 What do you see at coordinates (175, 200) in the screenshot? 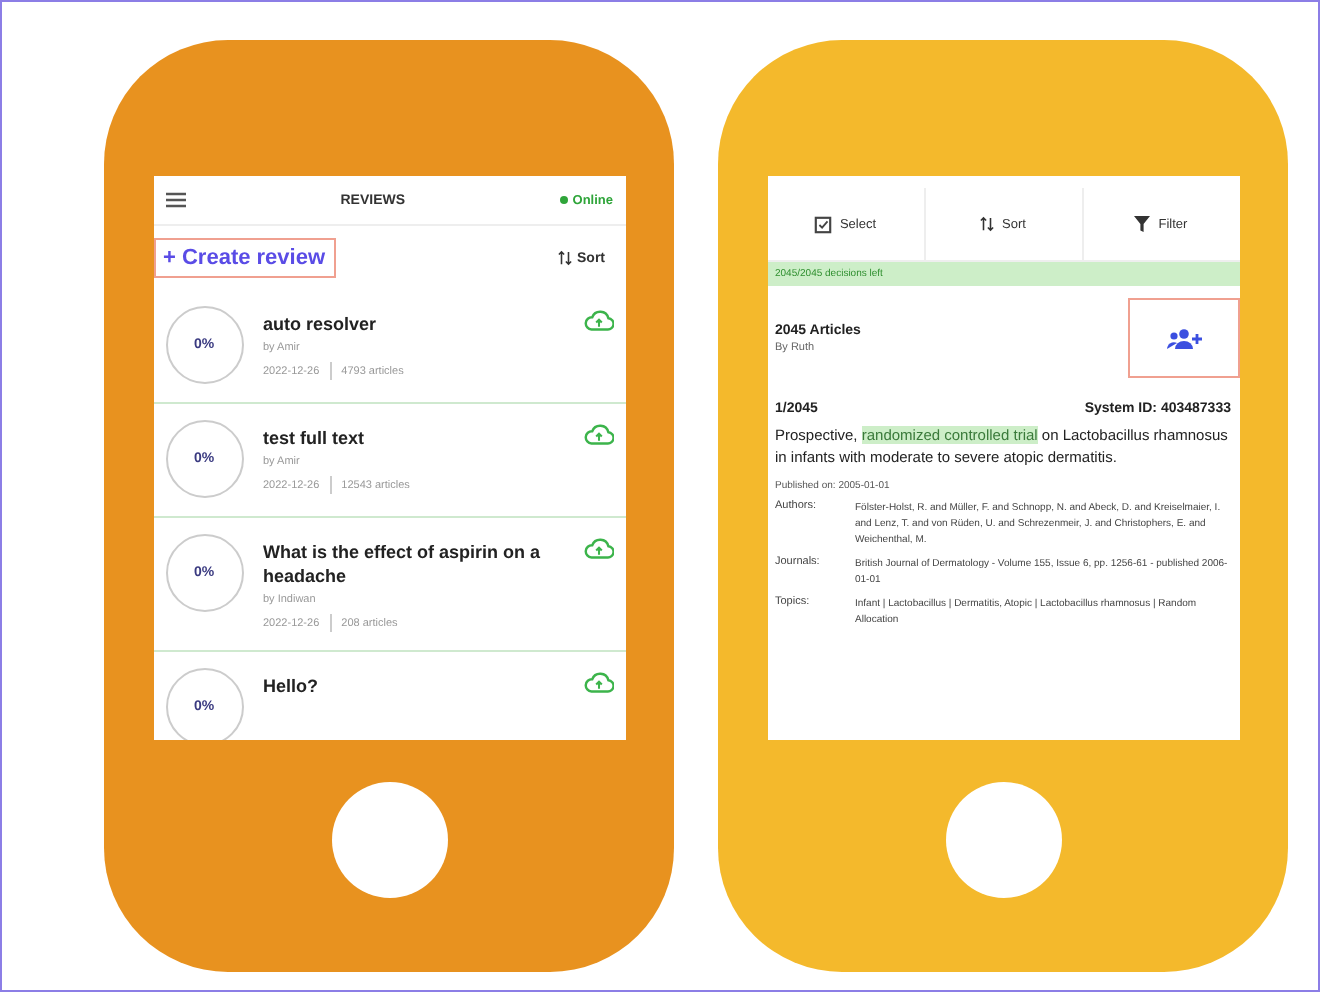
I see `menu-icon` at bounding box center [175, 200].